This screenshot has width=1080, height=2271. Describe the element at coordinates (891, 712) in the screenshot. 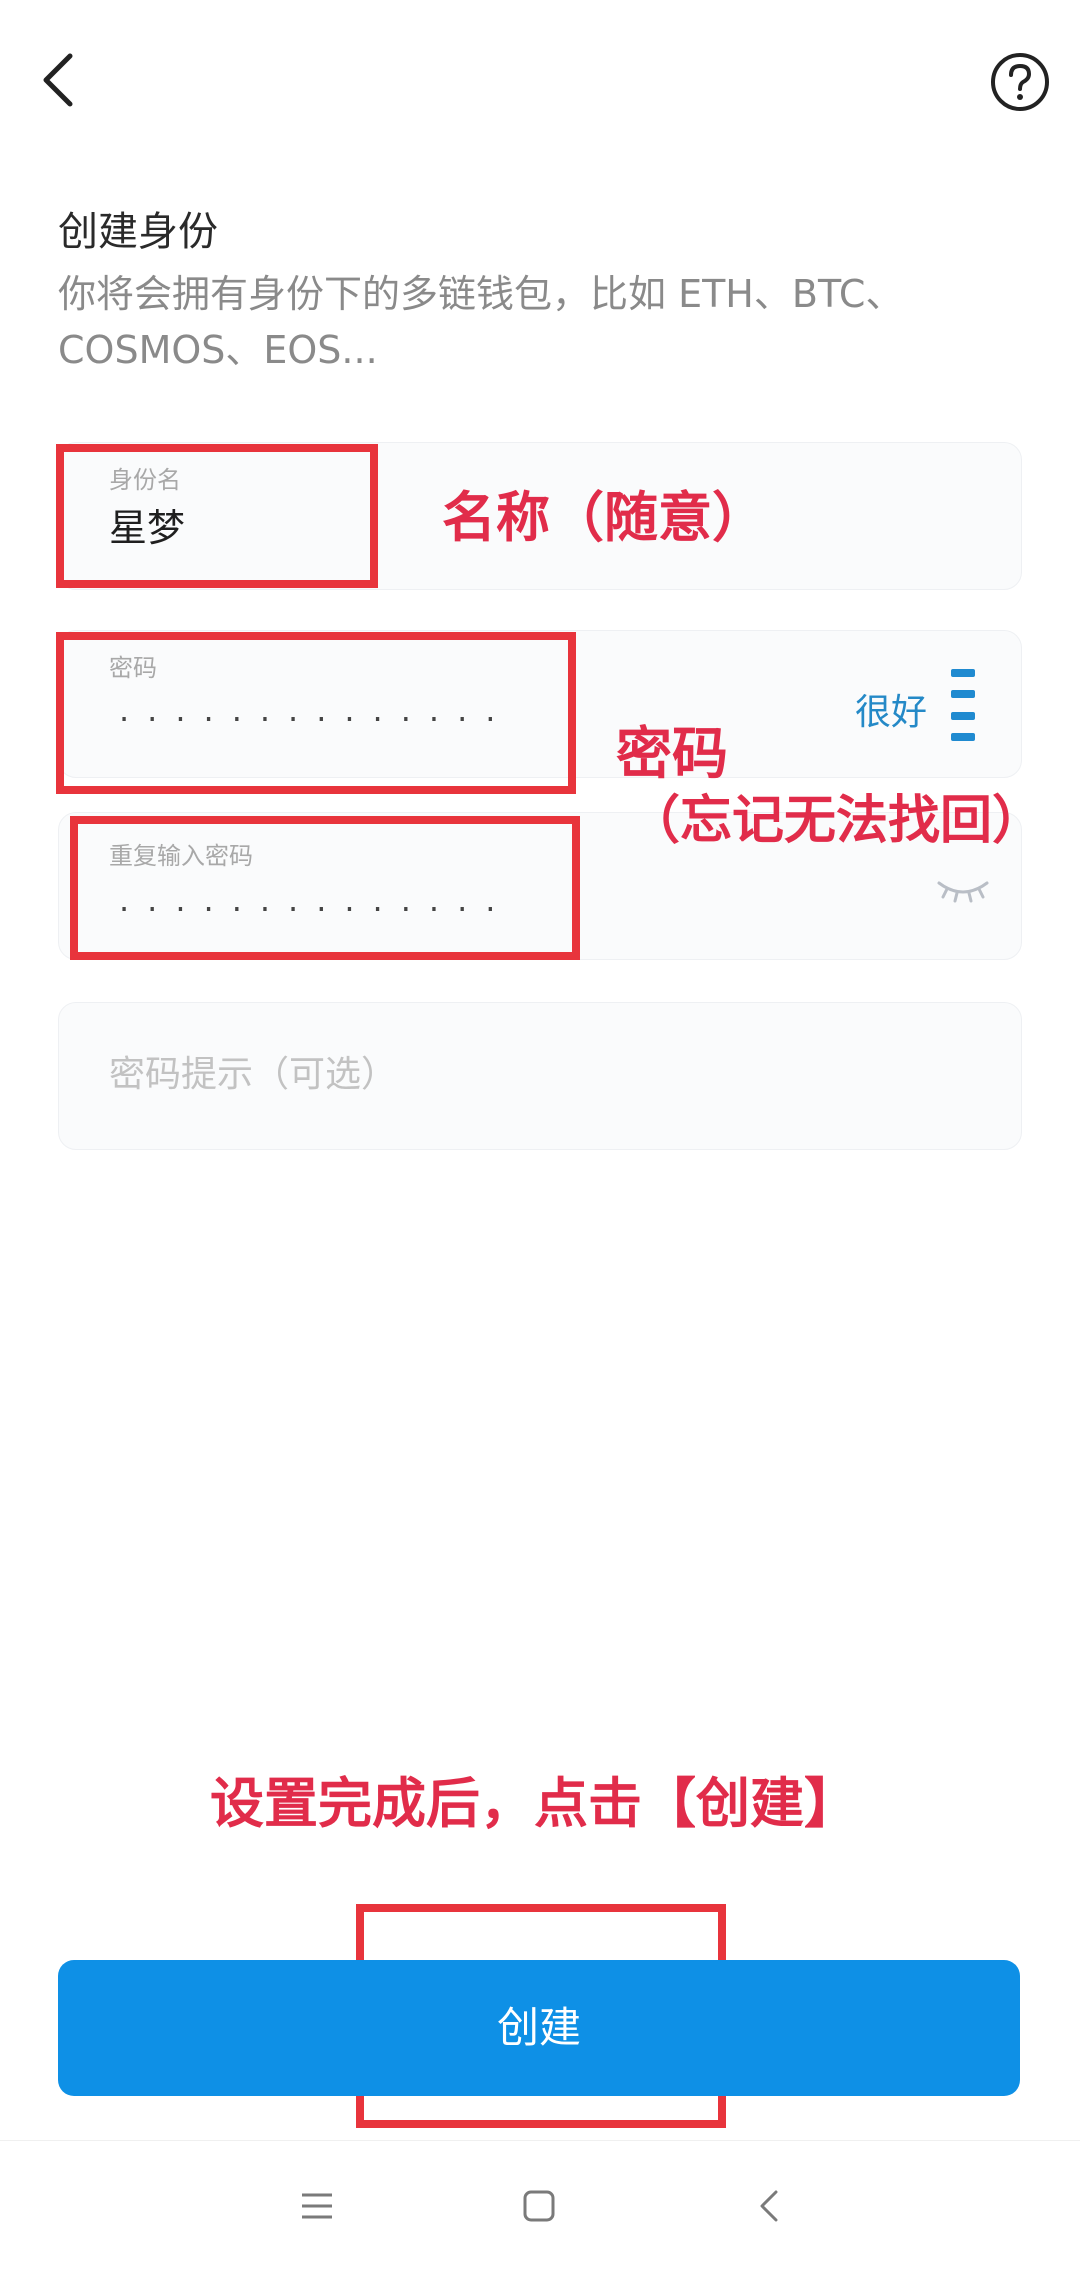

I see `password-strength-label: 很好` at that location.